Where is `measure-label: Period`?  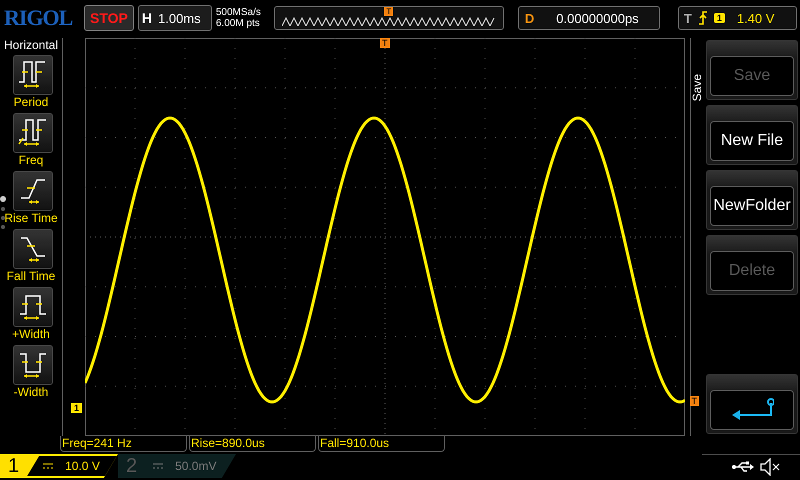 measure-label: Period is located at coordinates (31, 102).